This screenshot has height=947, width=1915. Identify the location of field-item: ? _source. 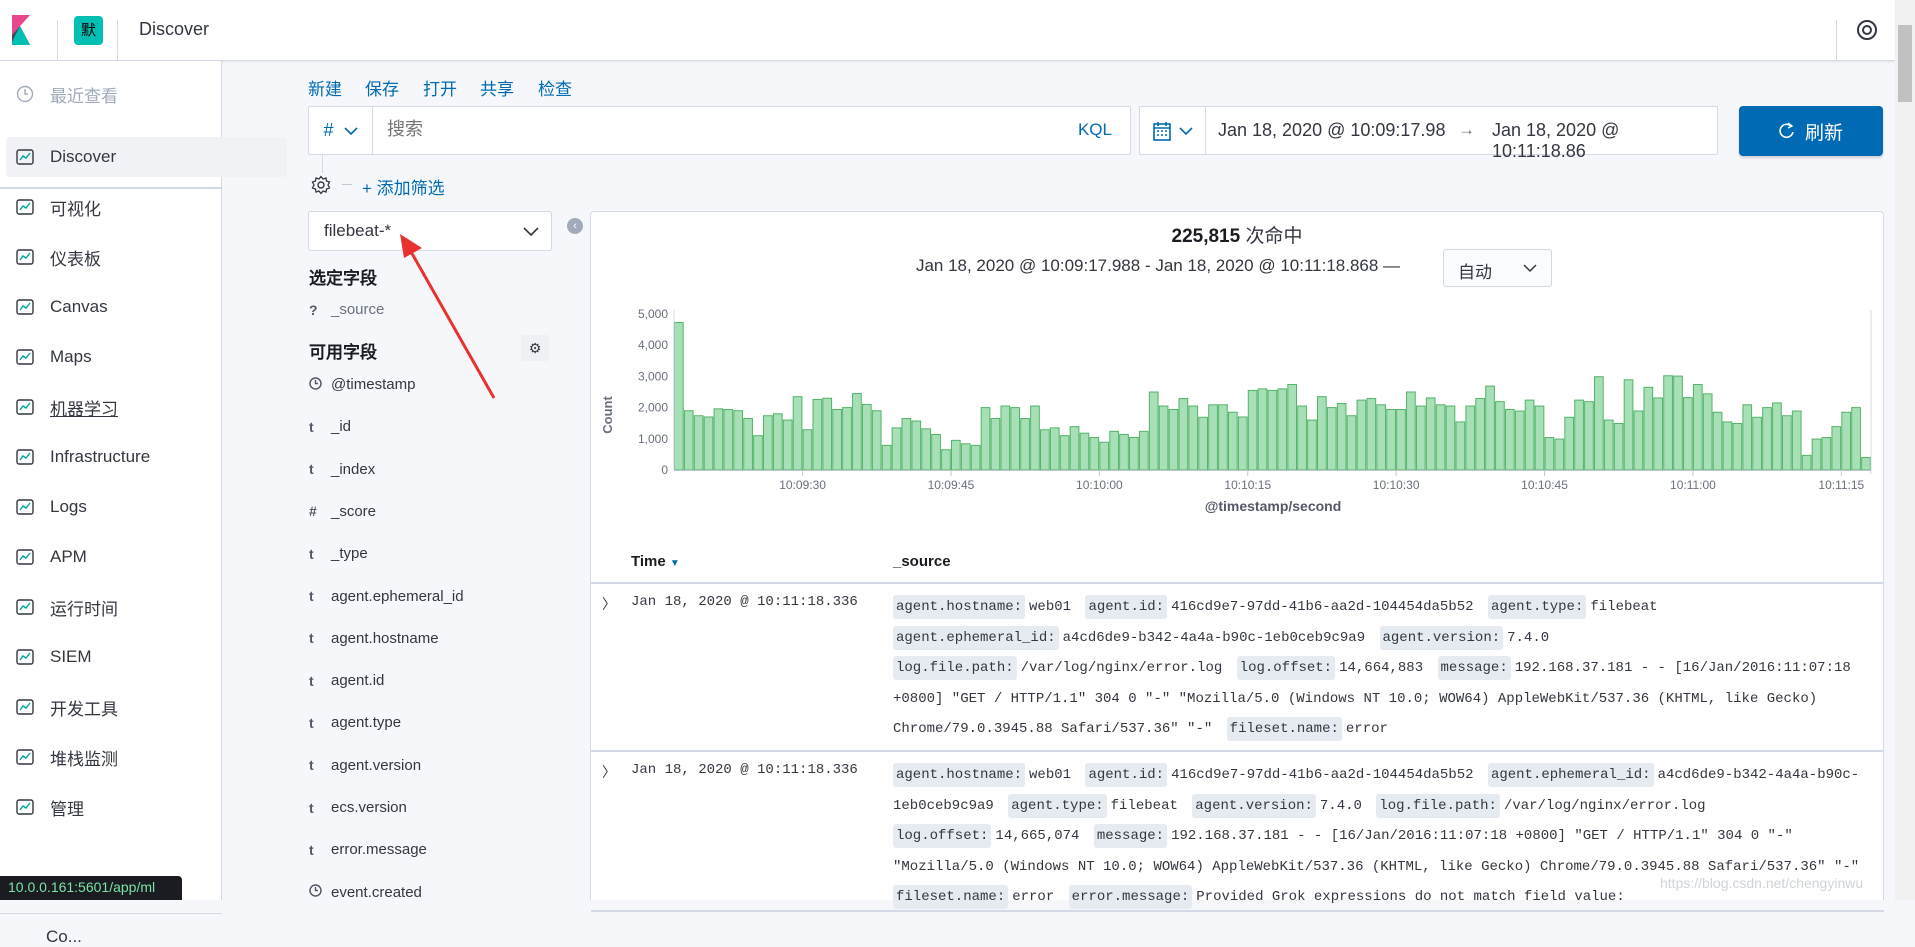
(346, 309).